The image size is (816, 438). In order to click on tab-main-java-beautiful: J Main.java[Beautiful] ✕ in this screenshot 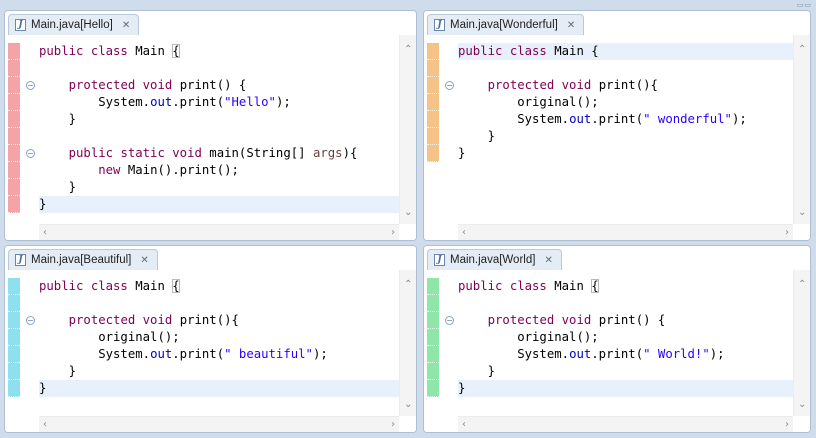, I will do `click(83, 259)`.